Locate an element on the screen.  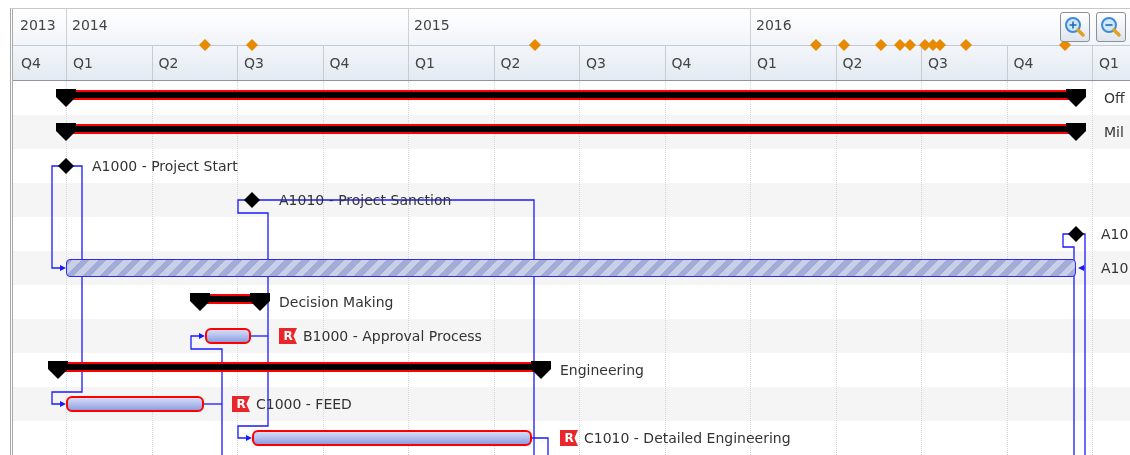
task-label: Mil is located at coordinates (1114, 132).